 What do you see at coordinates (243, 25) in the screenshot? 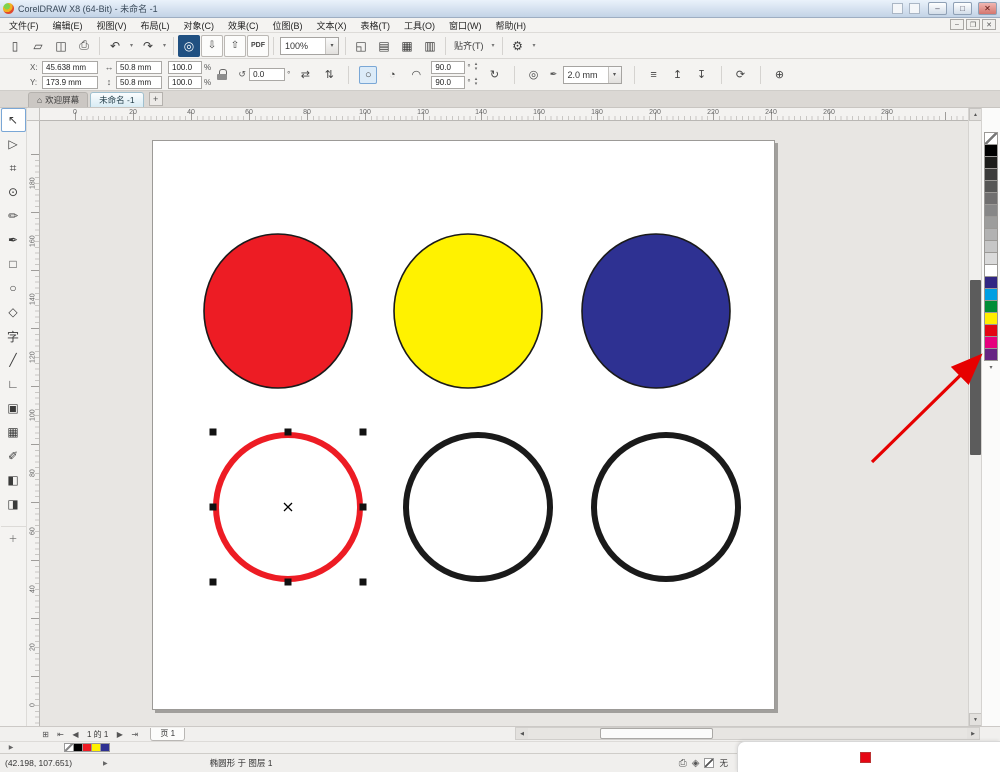
I see `menu-item: 效果(C)` at bounding box center [243, 25].